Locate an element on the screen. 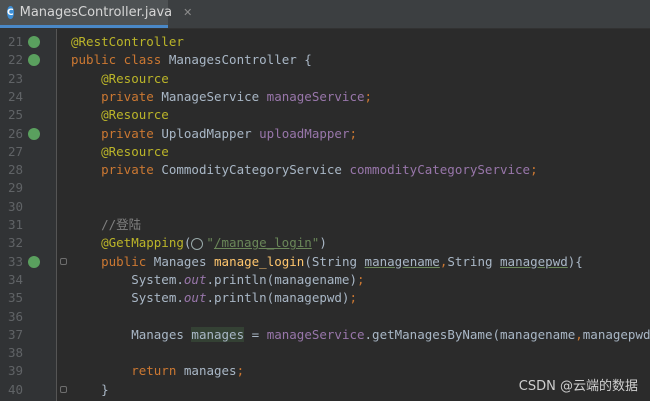 This screenshot has height=401, width=650. code-token: commodityCategoryService is located at coordinates (440, 170).